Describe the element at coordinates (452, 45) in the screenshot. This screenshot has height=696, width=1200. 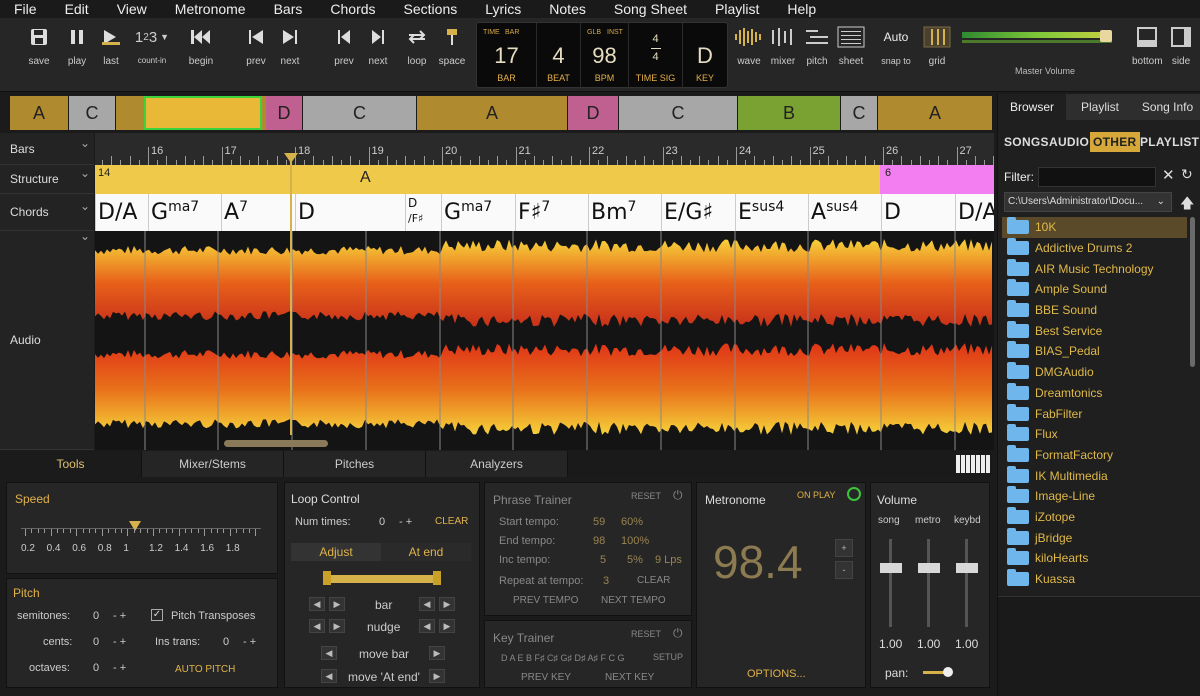
I see `space-button: space` at that location.